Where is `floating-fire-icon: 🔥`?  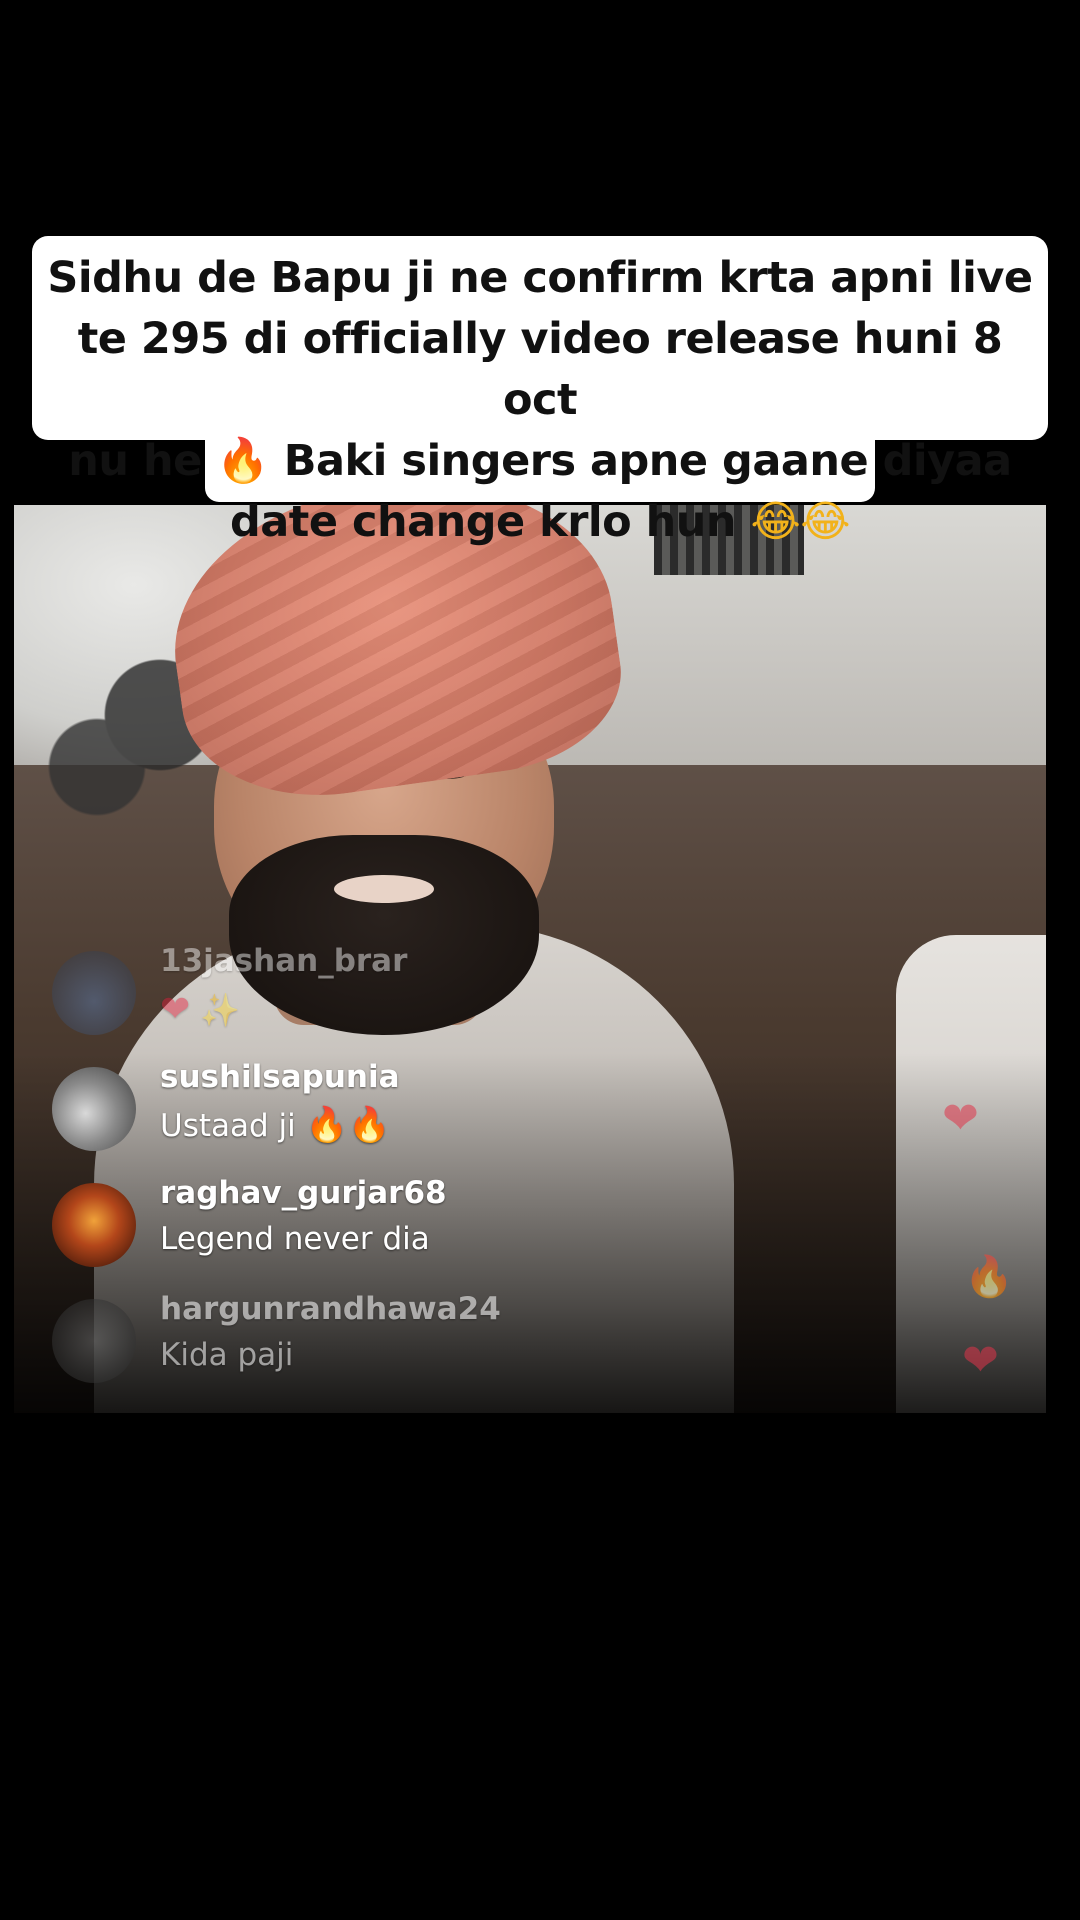 floating-fire-icon: 🔥 is located at coordinates (989, 1277).